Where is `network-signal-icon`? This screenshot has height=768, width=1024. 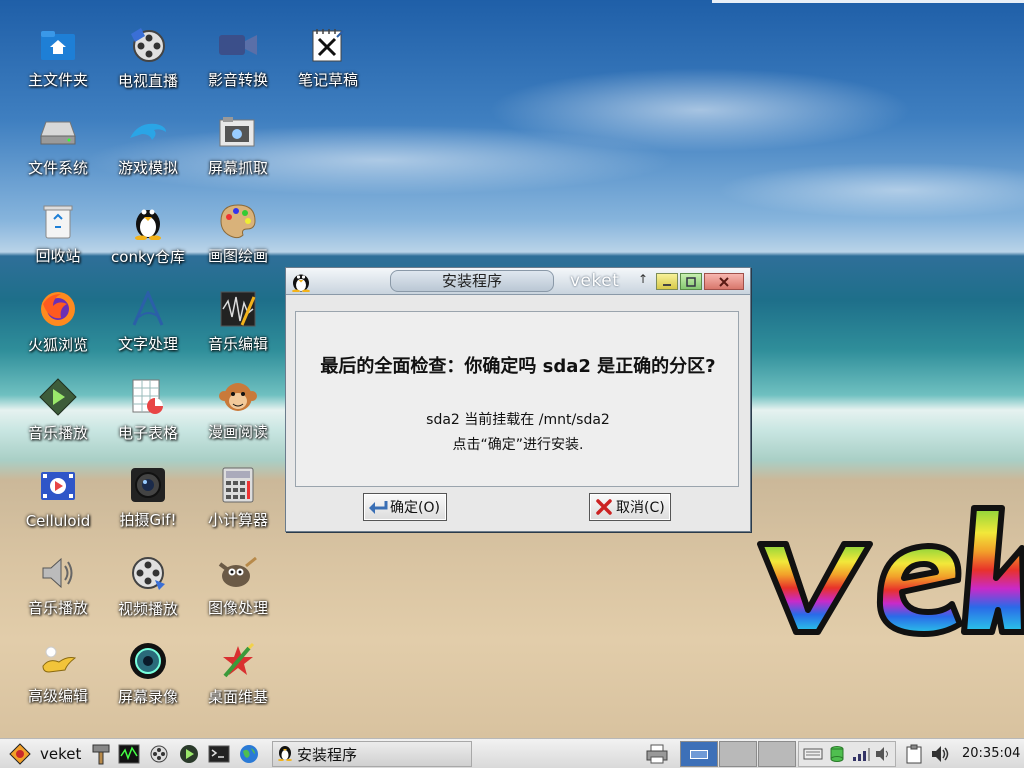
network-signal-icon is located at coordinates (861, 754).